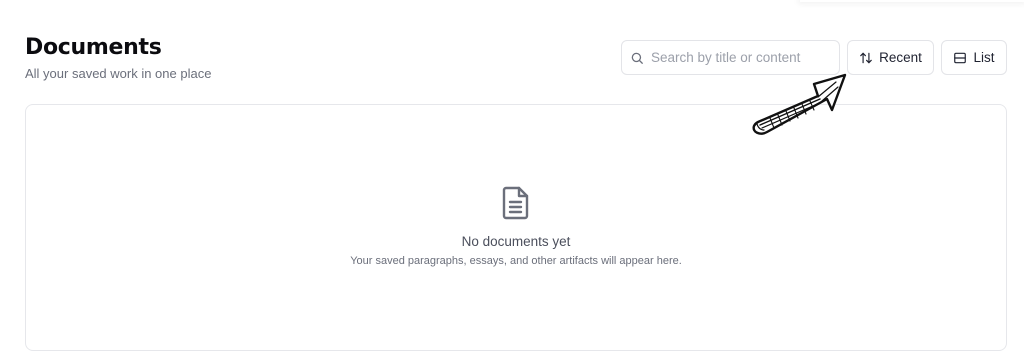 The height and width of the screenshot is (358, 1024). Describe the element at coordinates (866, 57) in the screenshot. I see `sort-arrows-icon` at that location.